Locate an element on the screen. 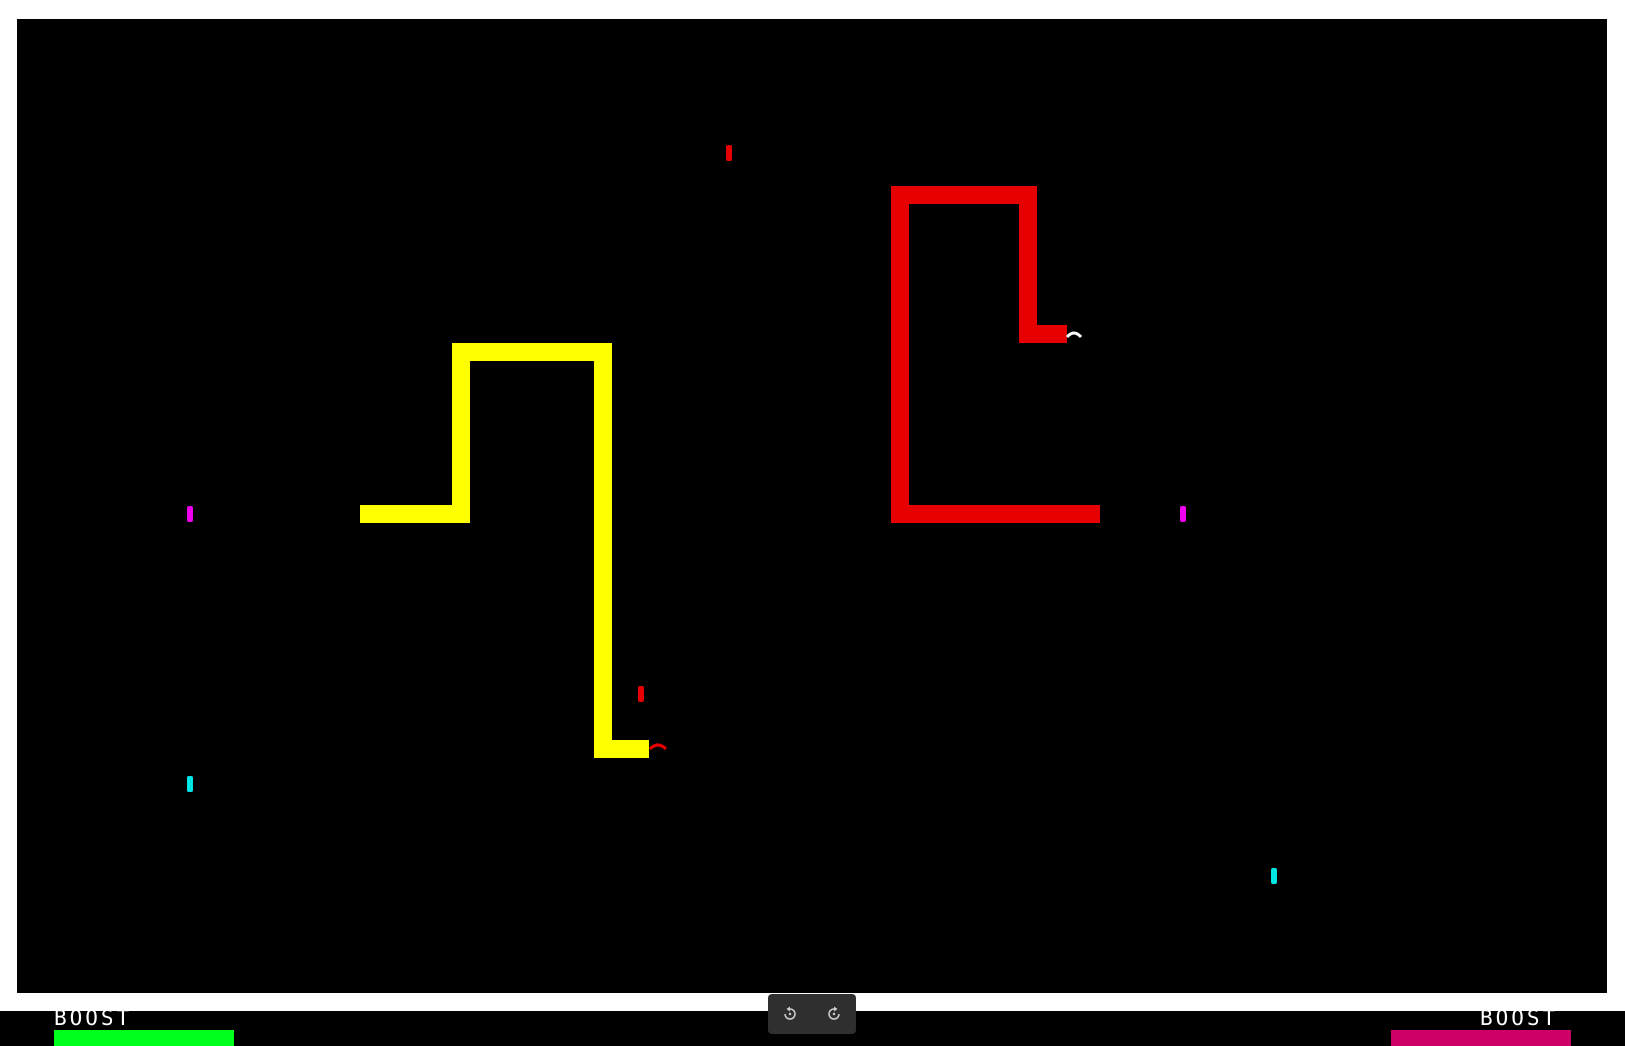 The image size is (1625, 1046). rotate-controls is located at coordinates (812, 1014).